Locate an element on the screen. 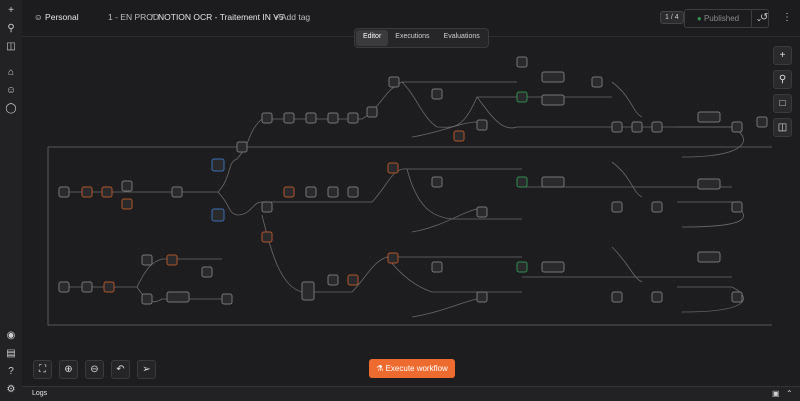 Image resolution: width=800 pixels, height=401 pixels. settings-icon: ⚙ is located at coordinates (11, 390).